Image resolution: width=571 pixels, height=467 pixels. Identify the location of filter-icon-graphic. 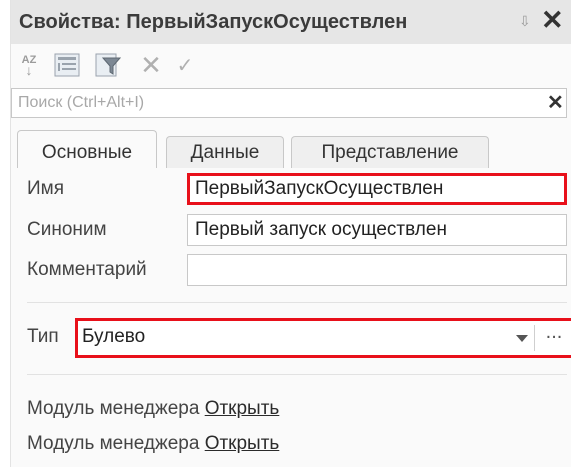
(108, 65).